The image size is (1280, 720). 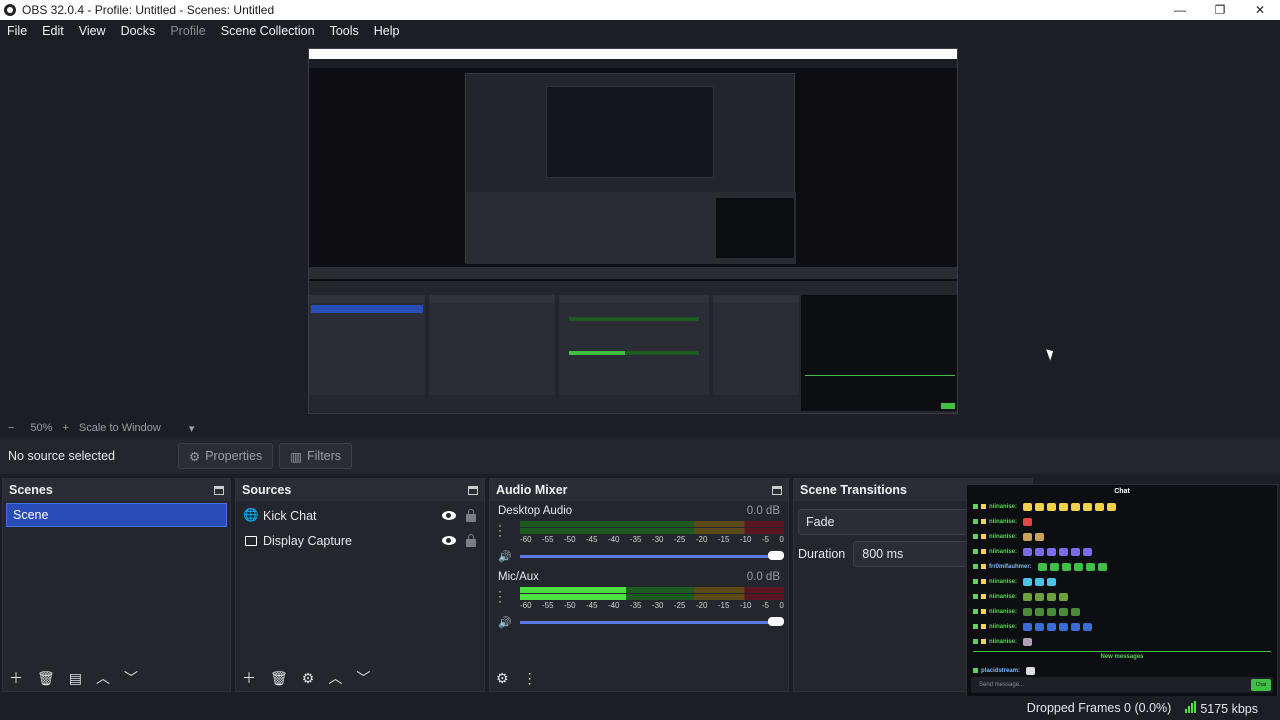 I want to click on scene-list-item: Scene, so click(x=116, y=515).